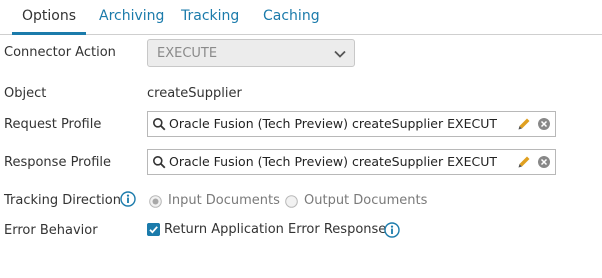 Image resolution: width=602 pixels, height=278 pixels. I want to click on output-documents-radio, so click(291, 201).